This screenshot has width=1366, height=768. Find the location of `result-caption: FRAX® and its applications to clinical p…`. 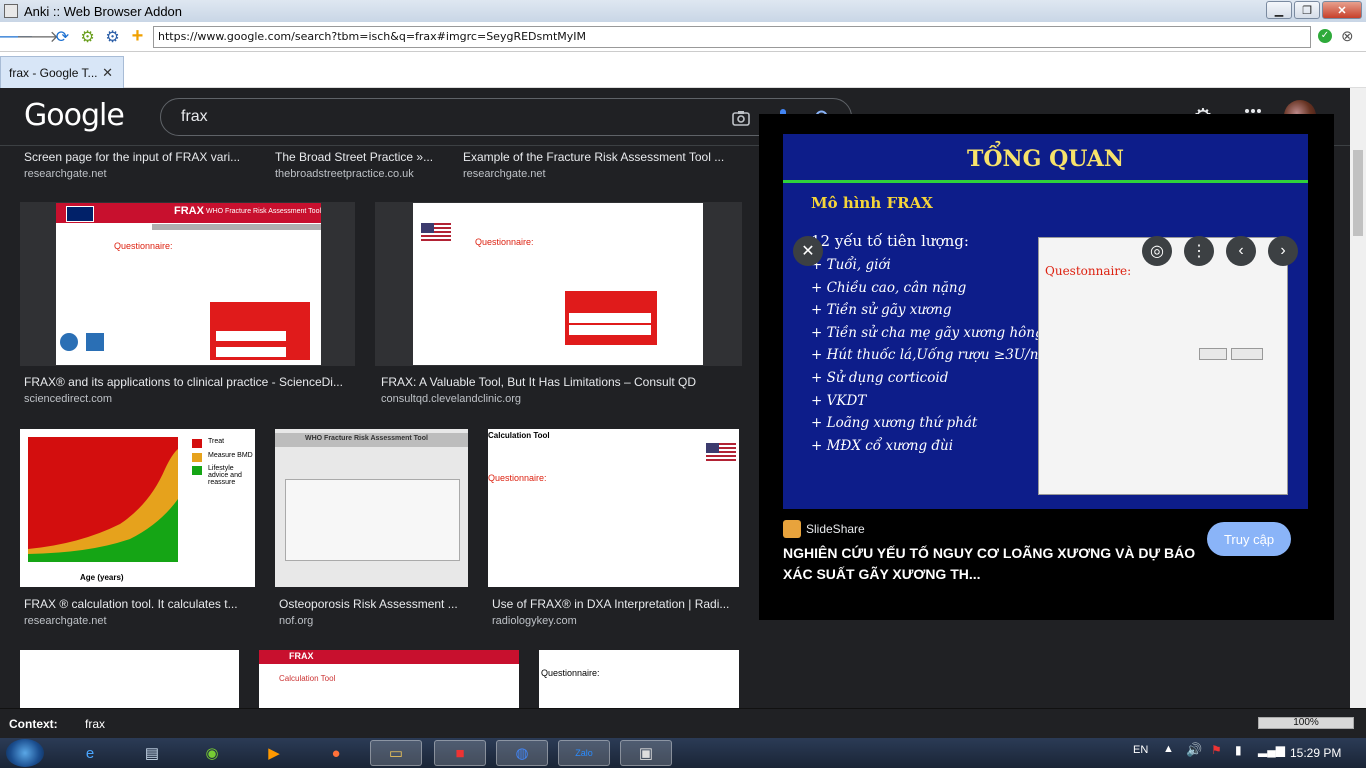

result-caption: FRAX® and its applications to clinical p… is located at coordinates (189, 382).